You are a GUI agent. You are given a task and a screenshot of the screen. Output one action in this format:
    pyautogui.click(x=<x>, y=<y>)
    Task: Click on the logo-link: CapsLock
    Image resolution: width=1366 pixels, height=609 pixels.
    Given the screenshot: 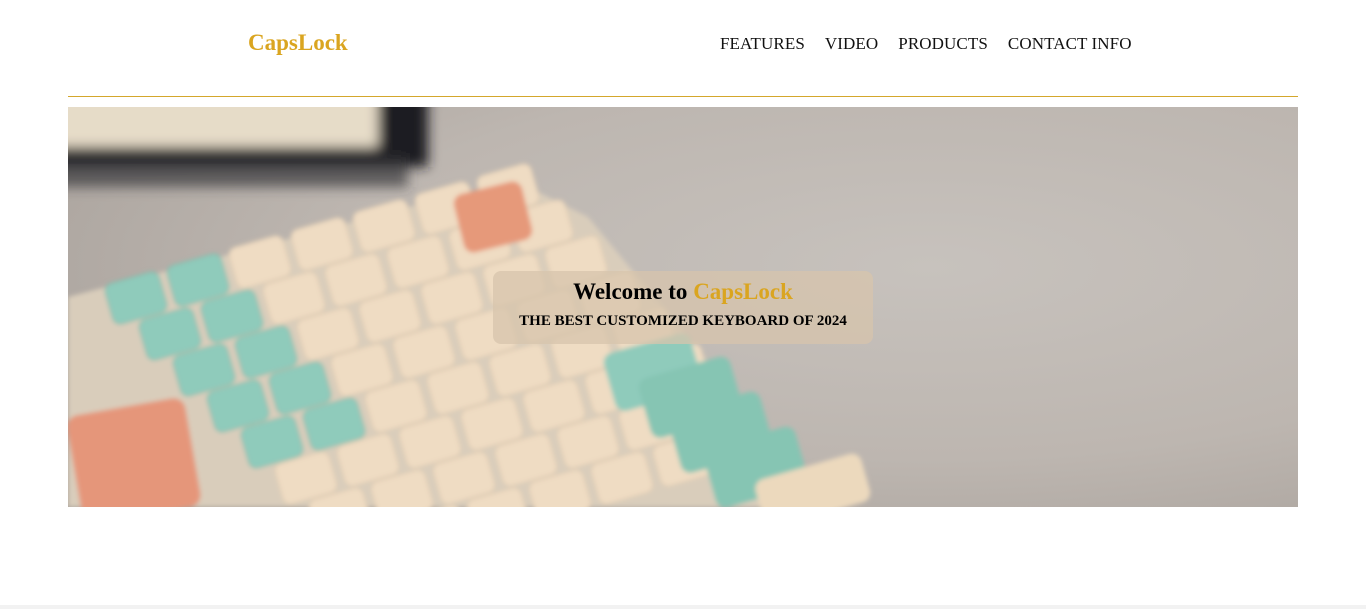 What is the action you would take?
    pyautogui.click(x=298, y=43)
    